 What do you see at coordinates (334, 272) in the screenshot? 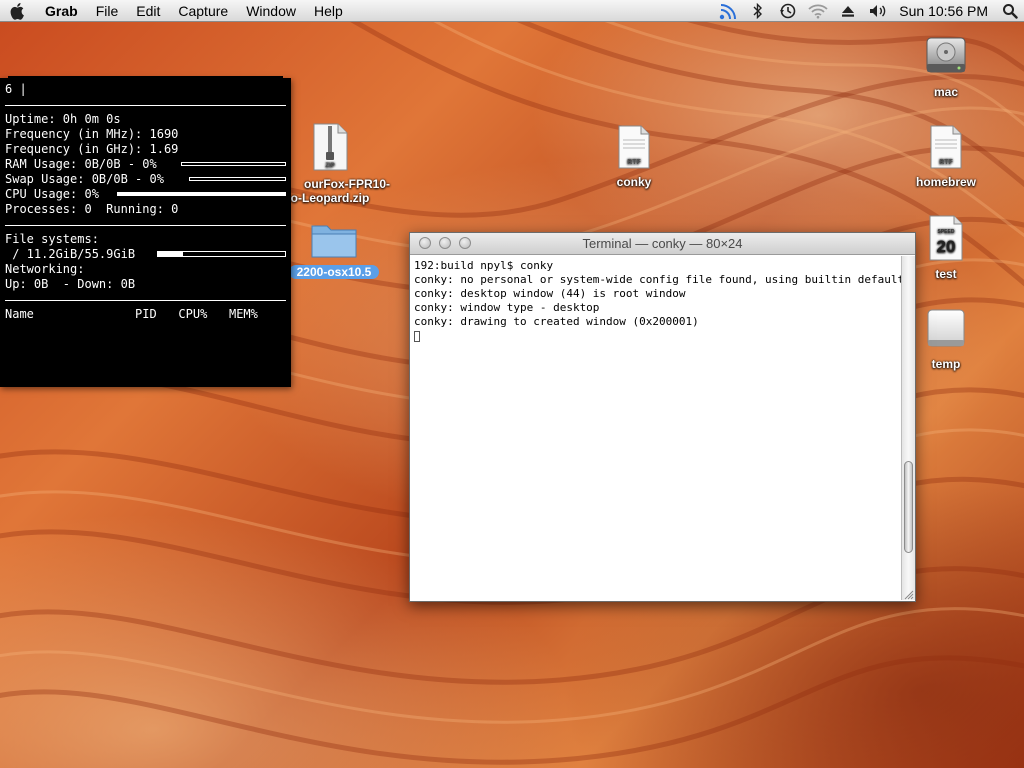
I see `desktop-icon-label: 2200-osx10.5` at bounding box center [334, 272].